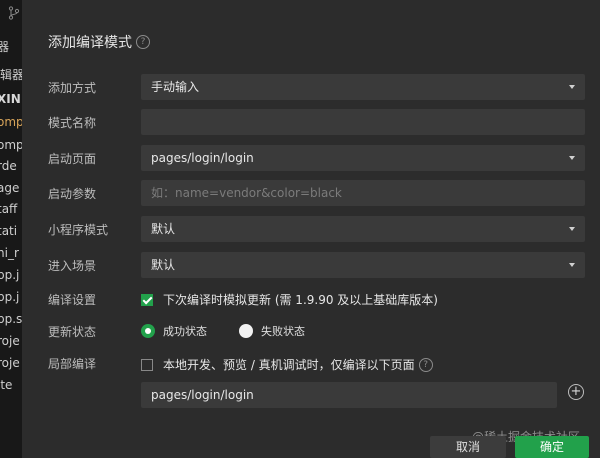  Describe the element at coordinates (468, 447) in the screenshot. I see `cancel-button: 取消` at that location.